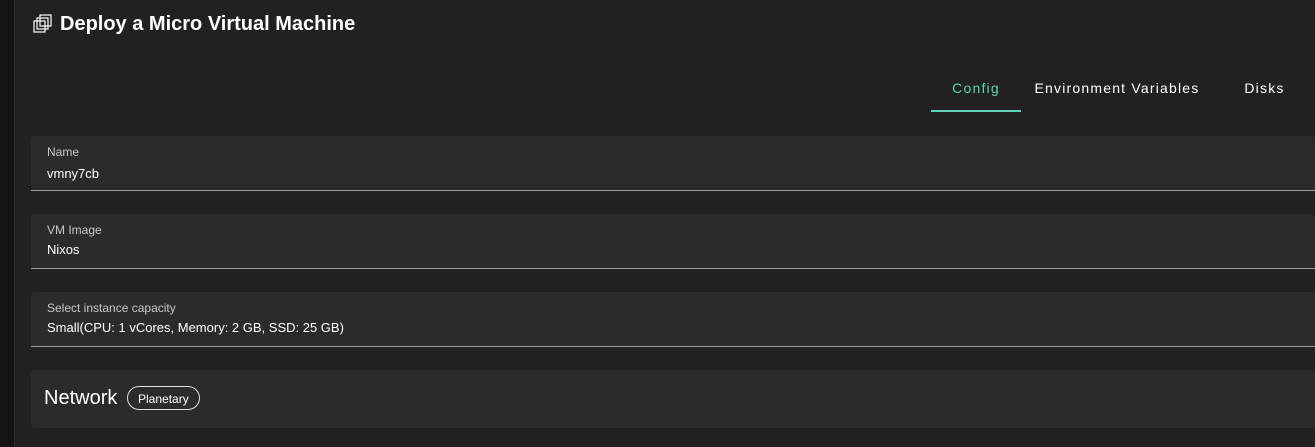 Image resolution: width=1315 pixels, height=447 pixels. What do you see at coordinates (976, 88) in the screenshot?
I see `tab-config: Config` at bounding box center [976, 88].